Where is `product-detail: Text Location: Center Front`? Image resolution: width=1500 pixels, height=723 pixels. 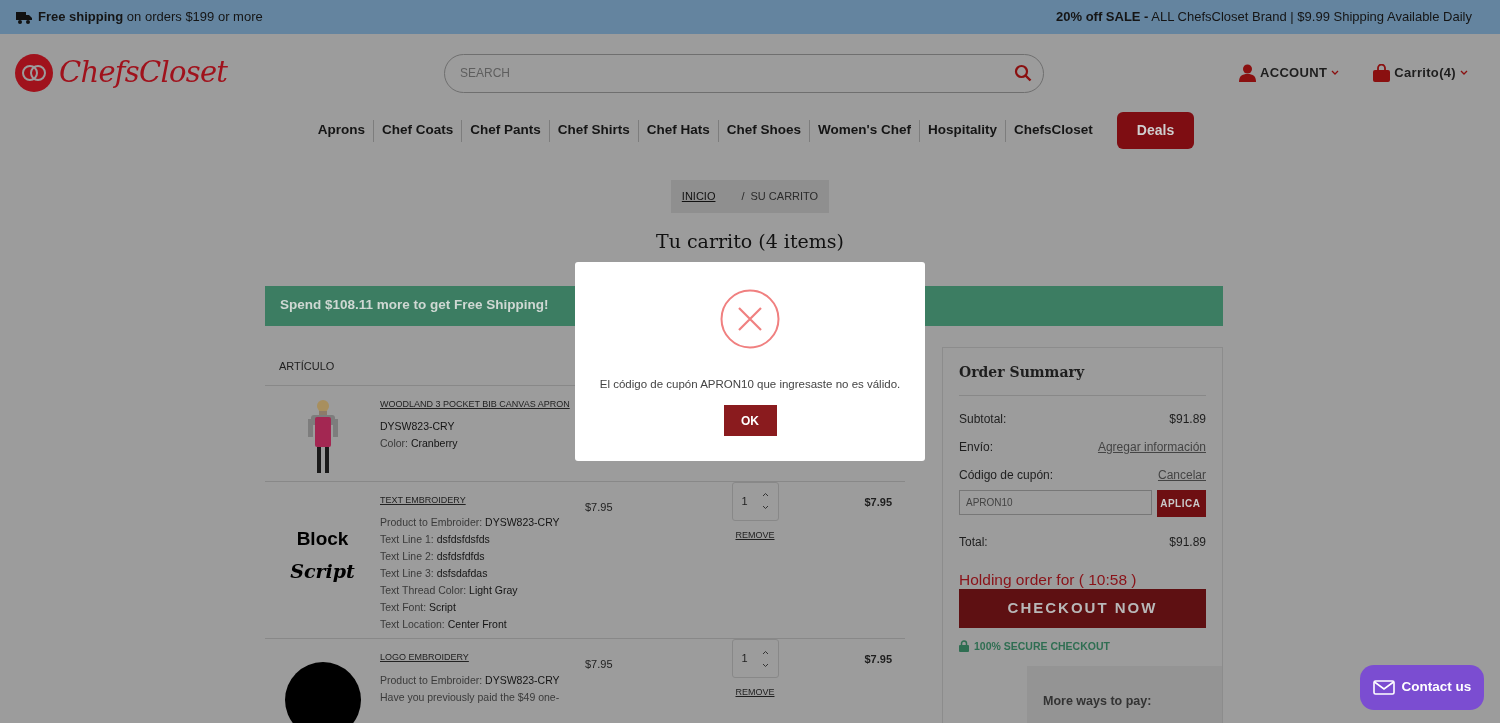
product-detail: Text Location: Center Front is located at coordinates (444, 624).